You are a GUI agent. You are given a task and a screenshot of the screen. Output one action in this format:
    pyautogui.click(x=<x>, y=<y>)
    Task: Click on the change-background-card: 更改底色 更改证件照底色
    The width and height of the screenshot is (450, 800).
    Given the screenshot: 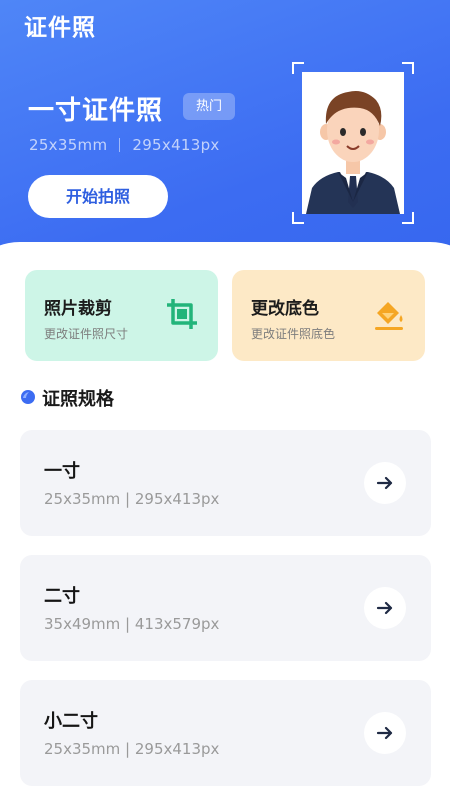 What is the action you would take?
    pyautogui.click(x=328, y=315)
    